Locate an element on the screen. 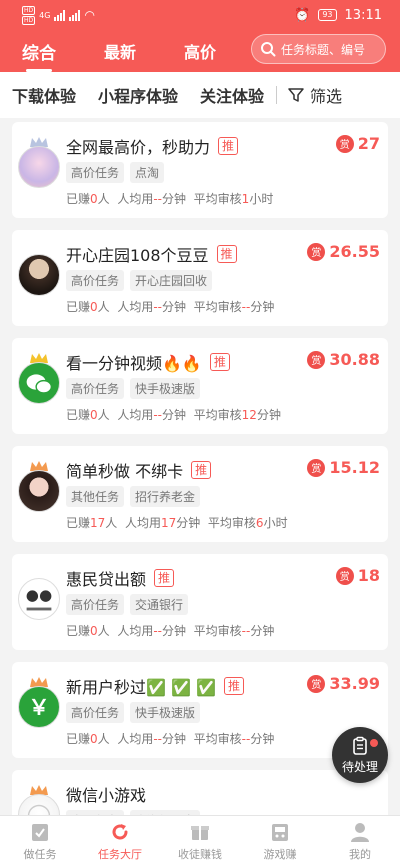 The image size is (400, 867). title-row: 新用户秒过✅ ✅ ✅ 推 is located at coordinates (155, 686).